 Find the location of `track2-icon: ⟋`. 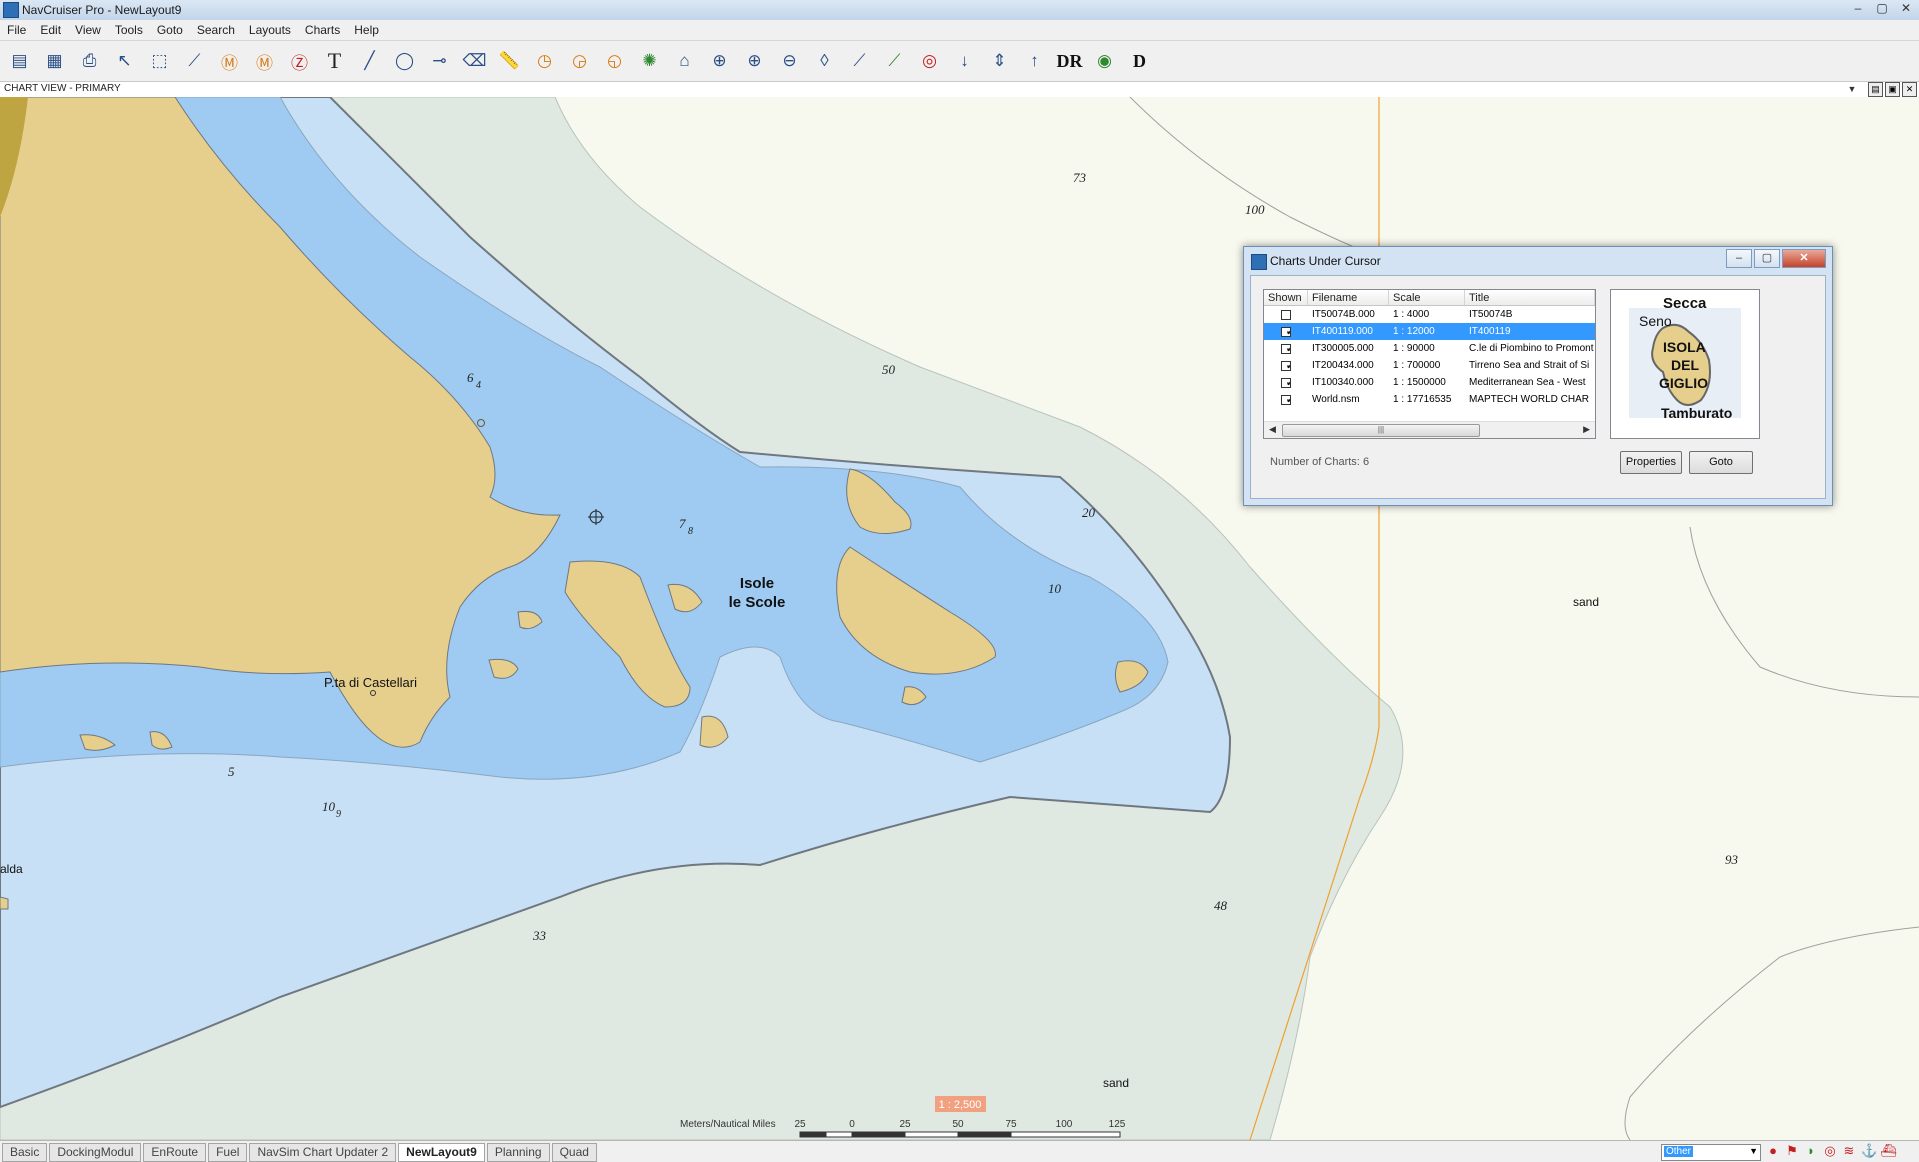

track2-icon: ⟋ is located at coordinates (894, 61).